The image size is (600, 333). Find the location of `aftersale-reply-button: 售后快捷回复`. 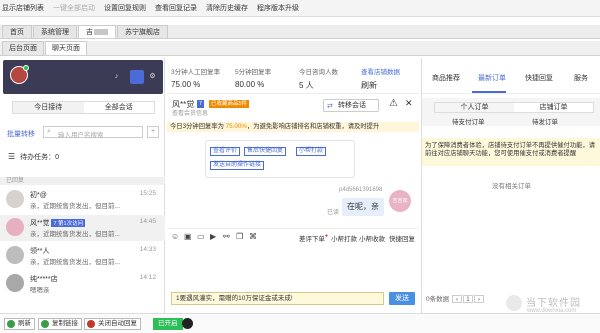

aftersale-reply-button: 售后快捷回复 is located at coordinates (265, 151).